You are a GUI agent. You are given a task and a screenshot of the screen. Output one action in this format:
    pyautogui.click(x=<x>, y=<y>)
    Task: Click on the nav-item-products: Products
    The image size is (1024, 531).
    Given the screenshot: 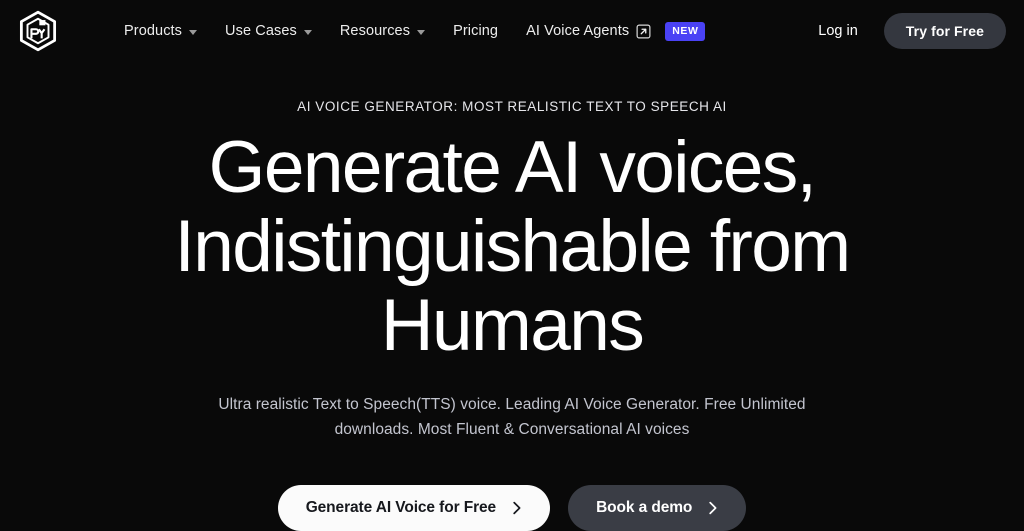 What is the action you would take?
    pyautogui.click(x=160, y=31)
    